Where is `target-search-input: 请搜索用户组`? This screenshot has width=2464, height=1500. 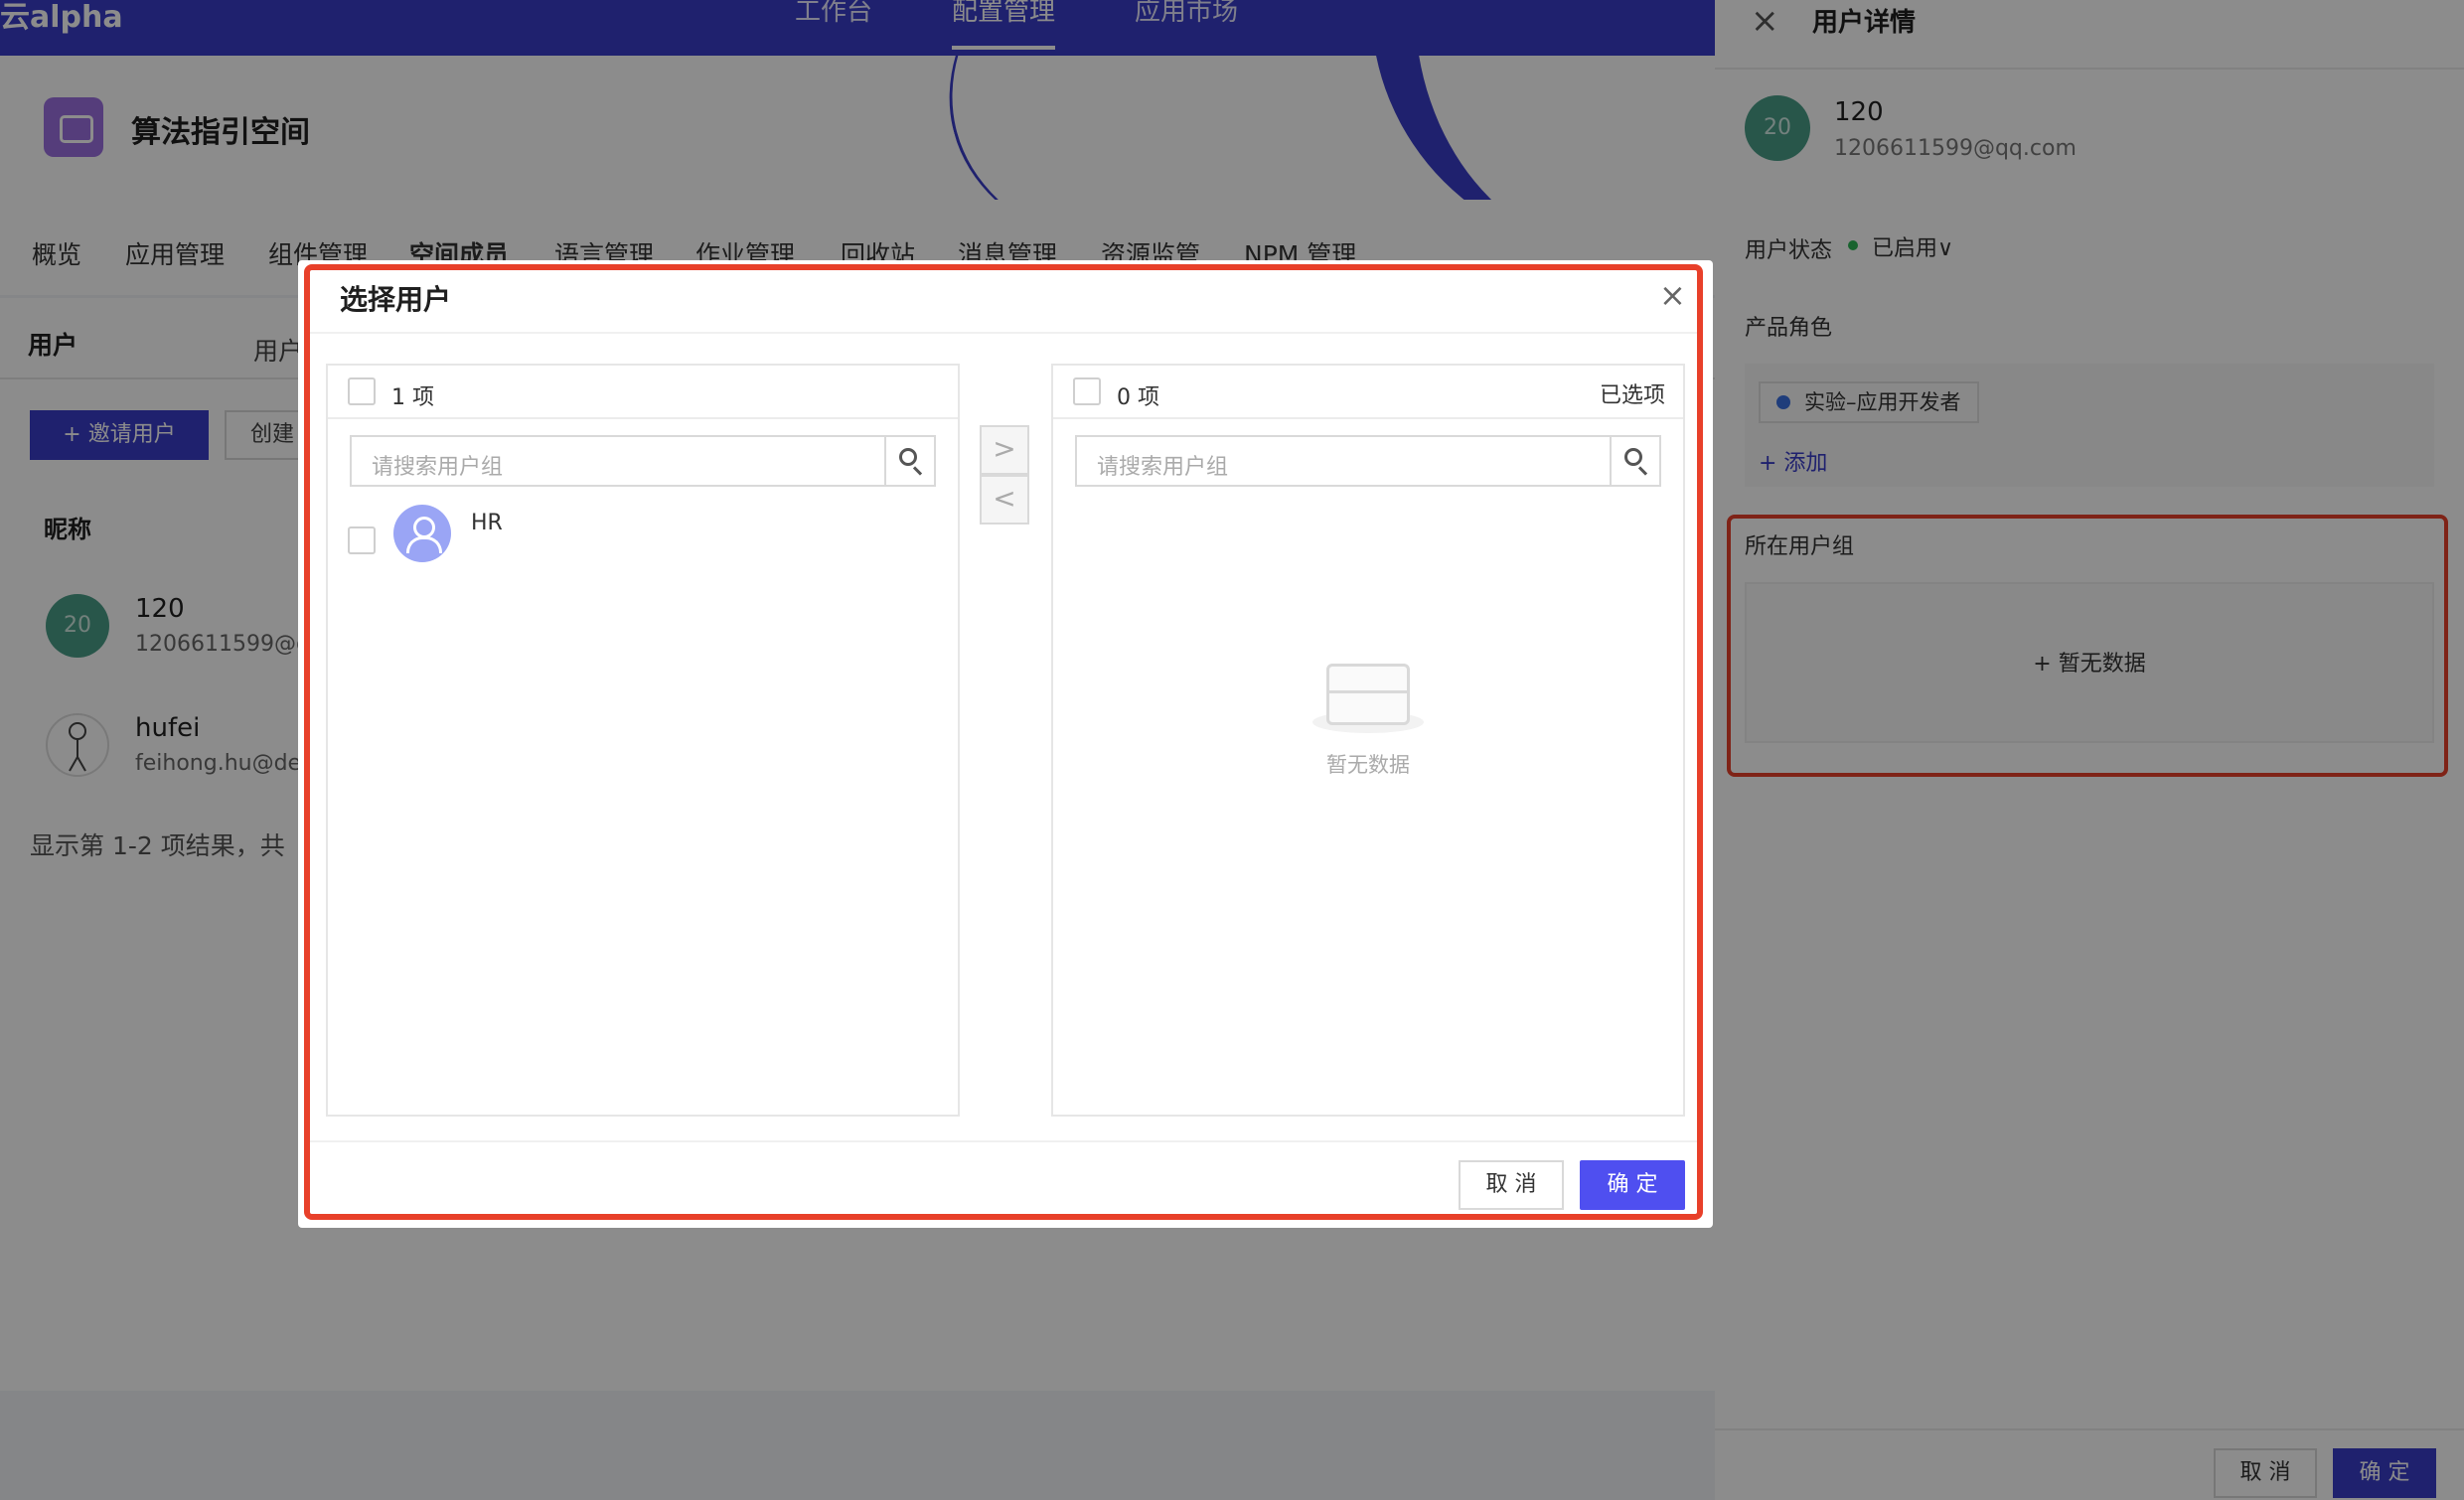 target-search-input: 请搜索用户组 is located at coordinates (1368, 461).